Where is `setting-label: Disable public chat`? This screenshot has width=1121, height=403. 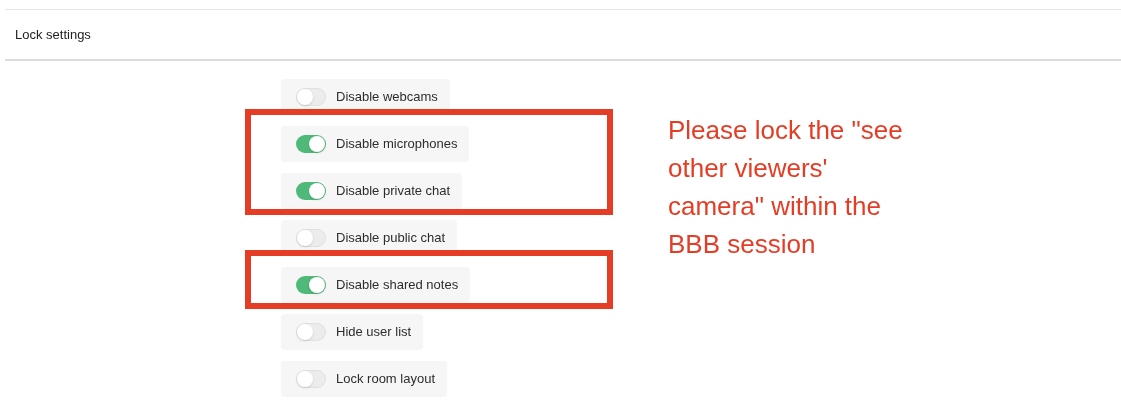
setting-label: Disable public chat is located at coordinates (391, 238).